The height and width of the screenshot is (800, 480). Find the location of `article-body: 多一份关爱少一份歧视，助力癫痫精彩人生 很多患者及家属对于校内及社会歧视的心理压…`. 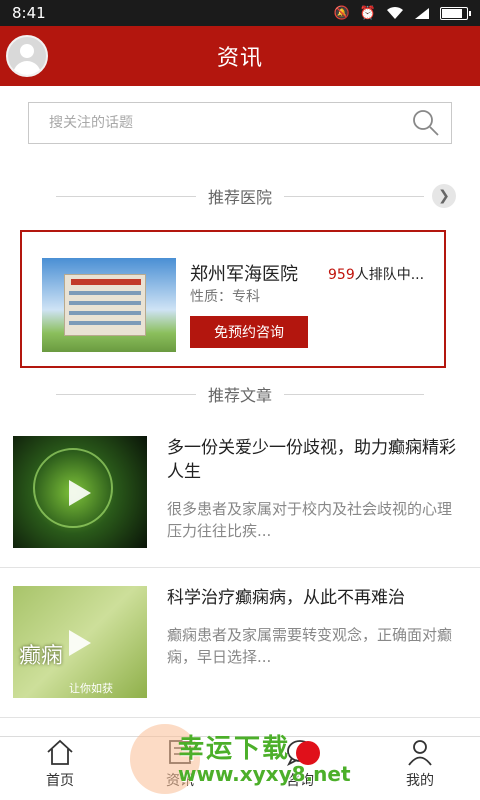

article-body: 多一份关爱少一份歧视，助力癫痫精彩人生 很多患者及家属对于校内及社会歧视的心理压… is located at coordinates (316, 501).